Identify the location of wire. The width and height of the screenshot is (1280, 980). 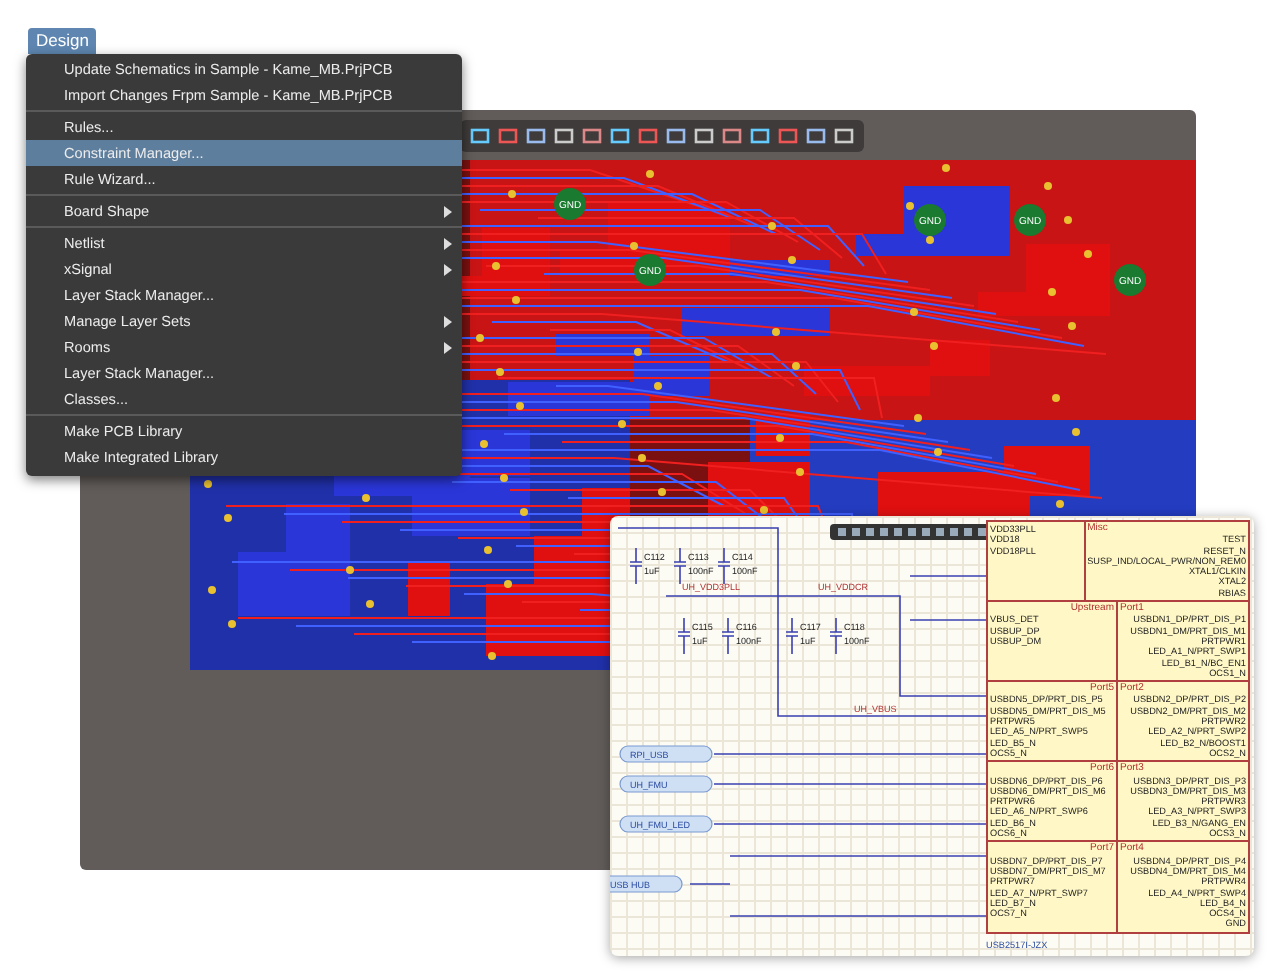
(710, 884).